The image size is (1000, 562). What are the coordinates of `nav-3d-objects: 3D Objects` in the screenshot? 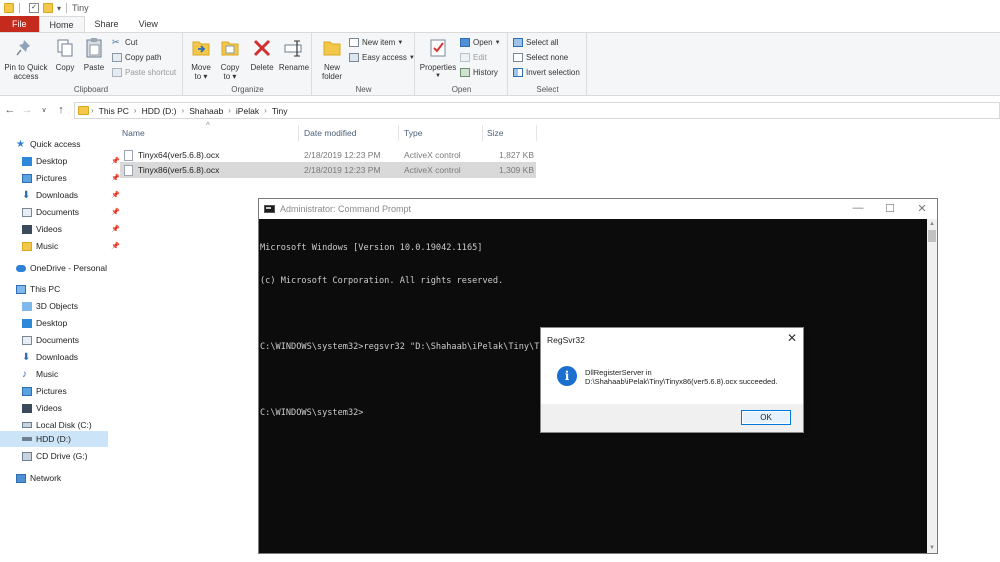 It's located at (76, 306).